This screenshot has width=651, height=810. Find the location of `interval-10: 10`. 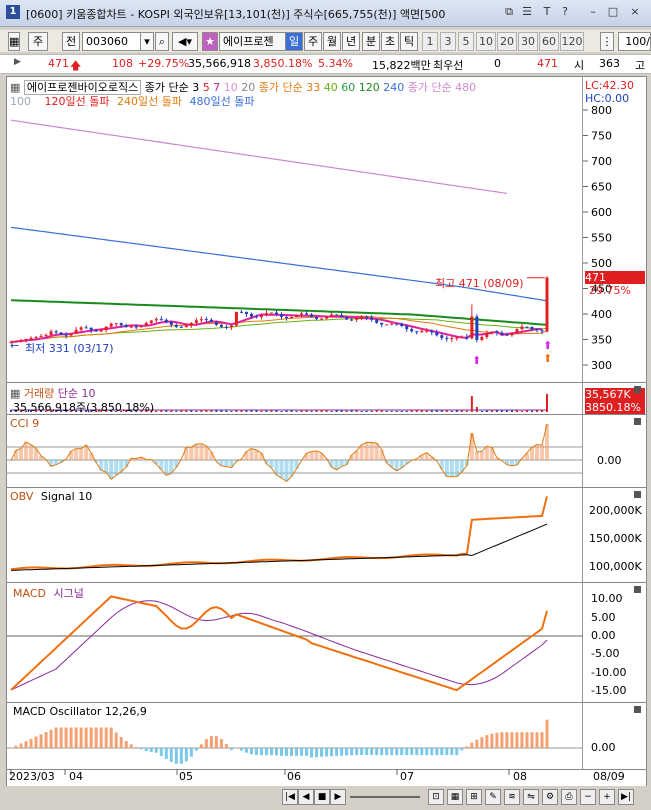

interval-10: 10 is located at coordinates (486, 41).